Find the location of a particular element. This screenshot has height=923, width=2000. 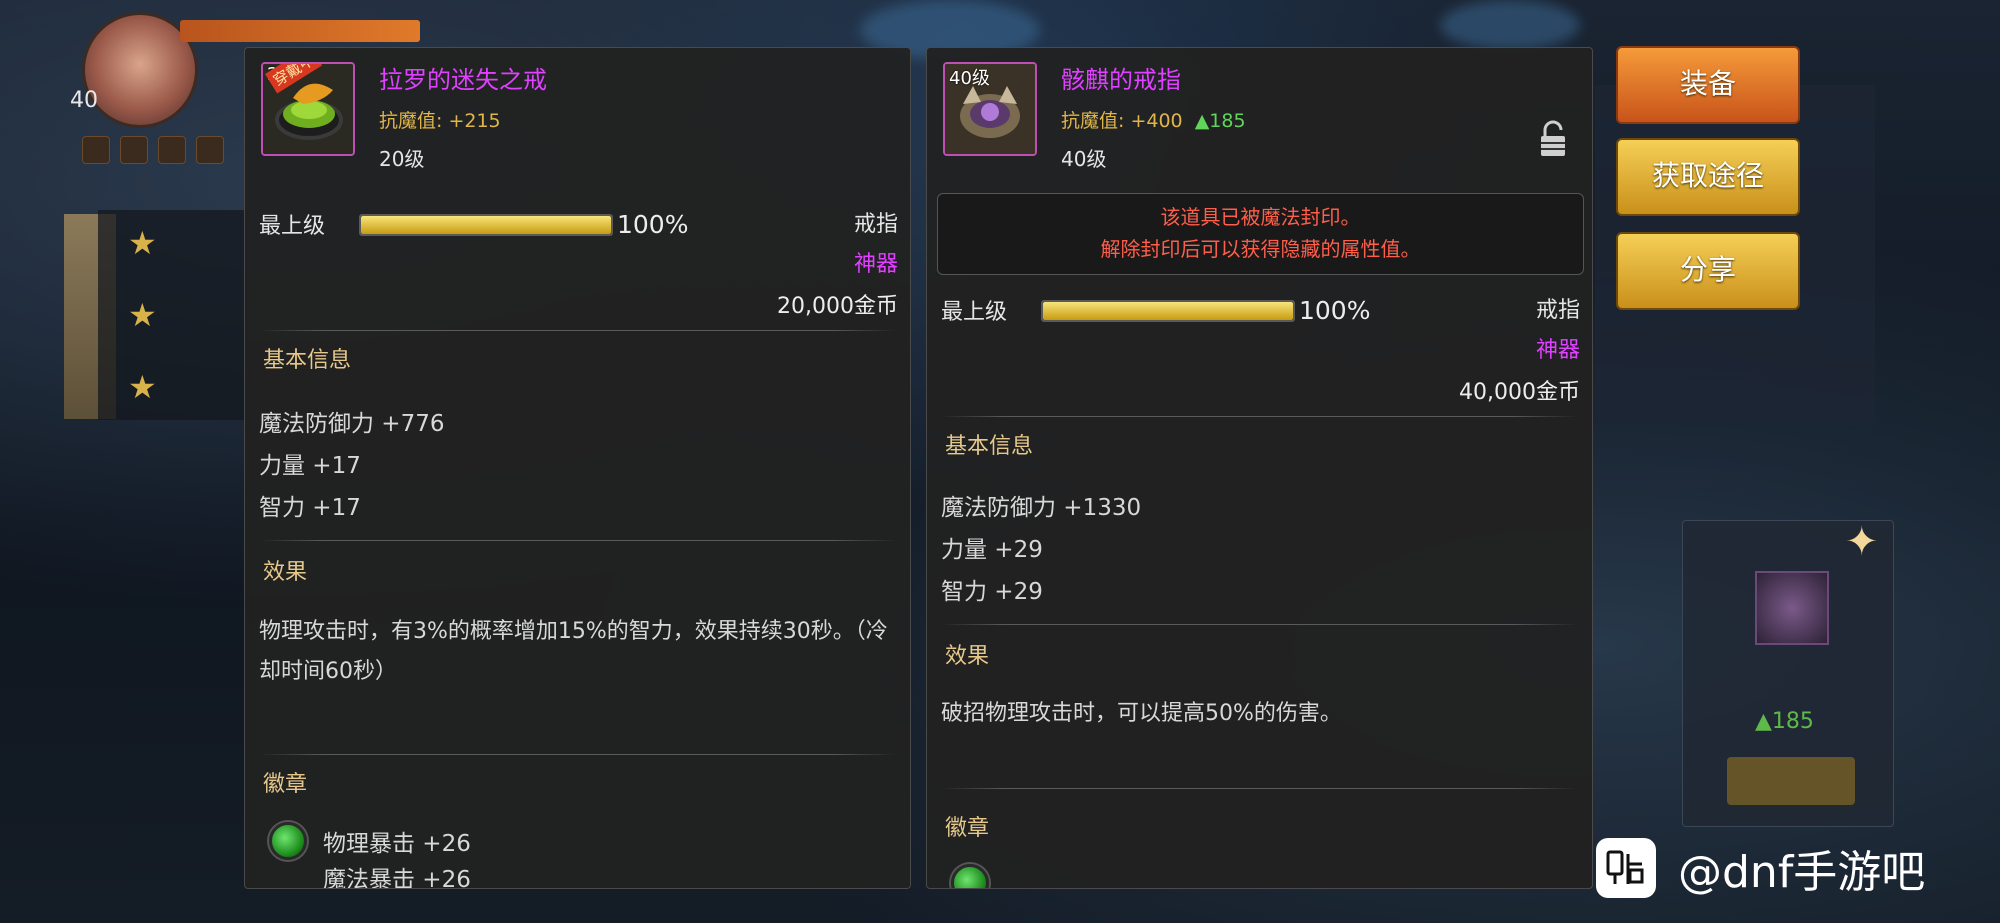

hud-icon-row is located at coordinates (153, 150).